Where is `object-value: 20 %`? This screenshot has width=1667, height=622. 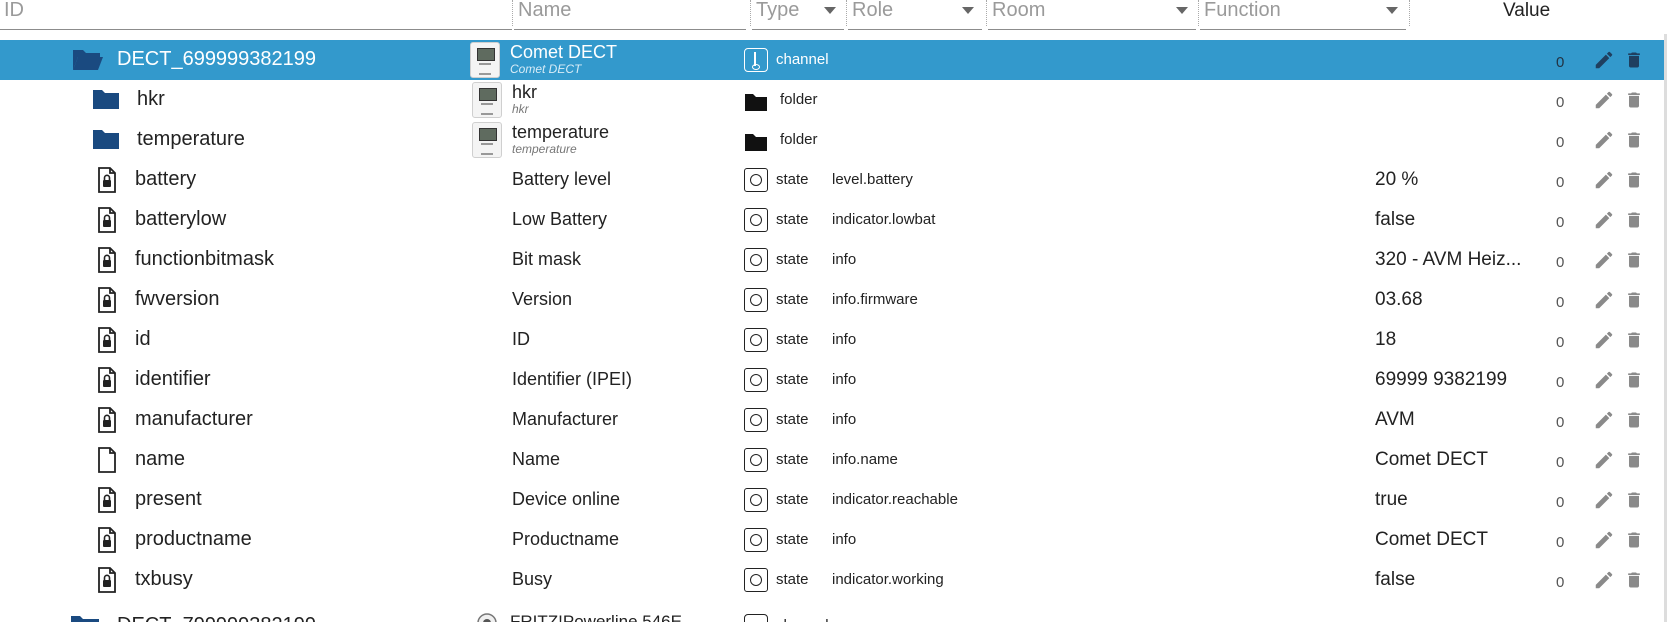 object-value: 20 % is located at coordinates (1455, 180).